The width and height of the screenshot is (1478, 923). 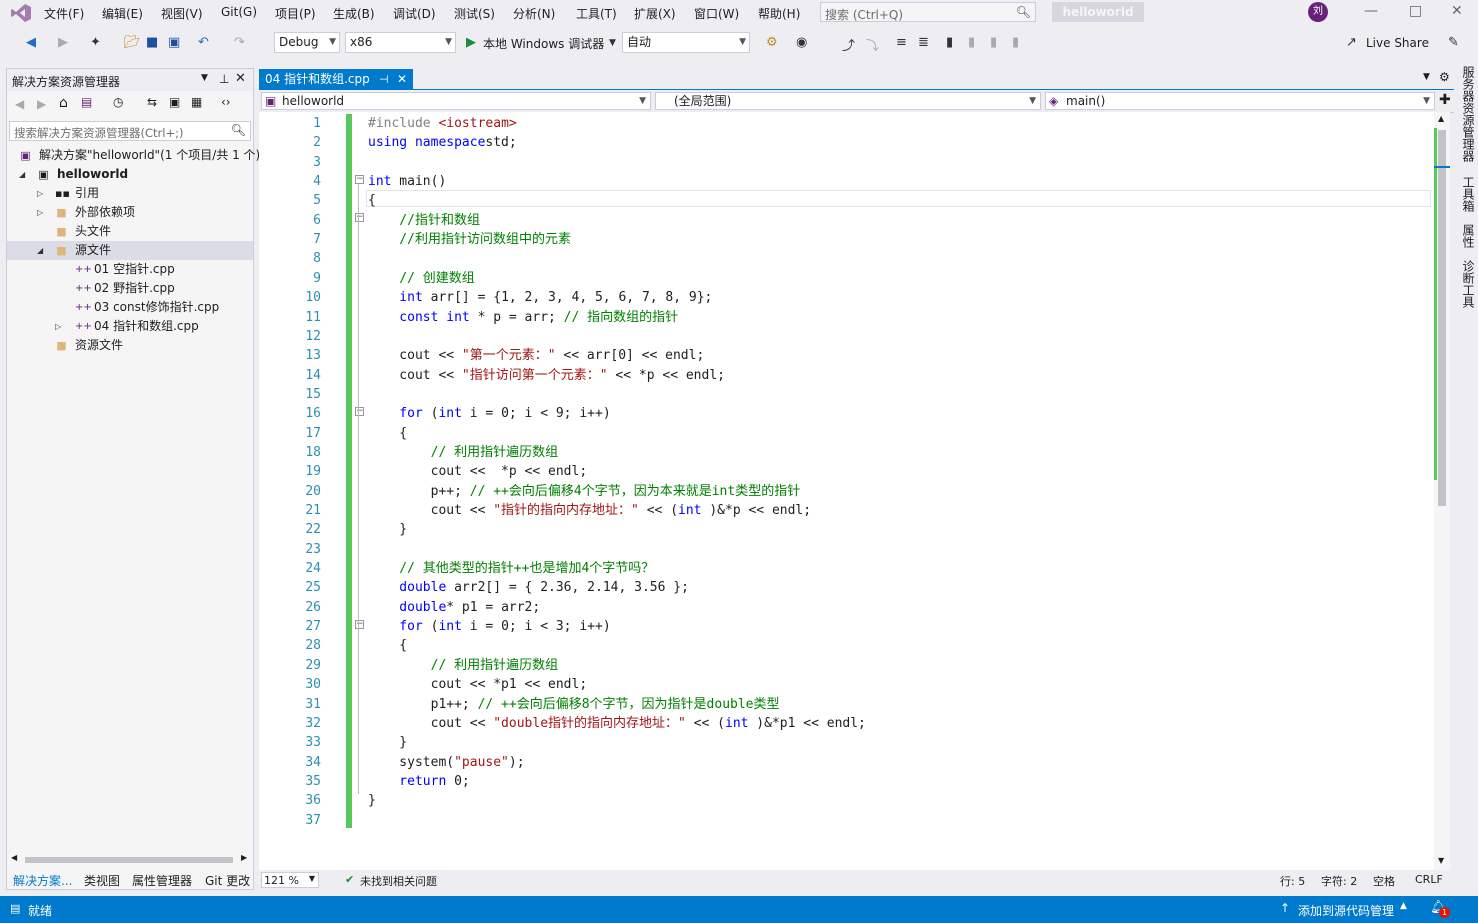 What do you see at coordinates (162, 880) in the screenshot?
I see `tab-property-manager: 属性管理器` at bounding box center [162, 880].